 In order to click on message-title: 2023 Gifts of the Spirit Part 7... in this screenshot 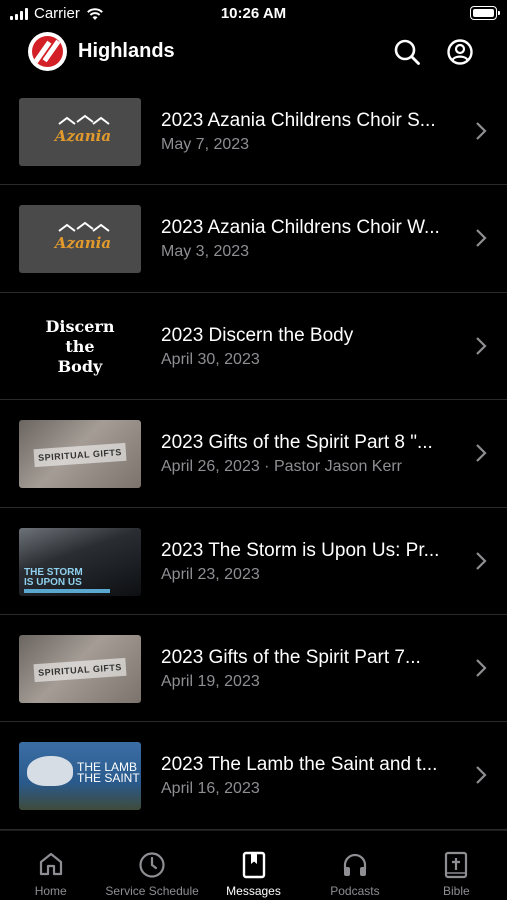, I will do `click(291, 657)`.